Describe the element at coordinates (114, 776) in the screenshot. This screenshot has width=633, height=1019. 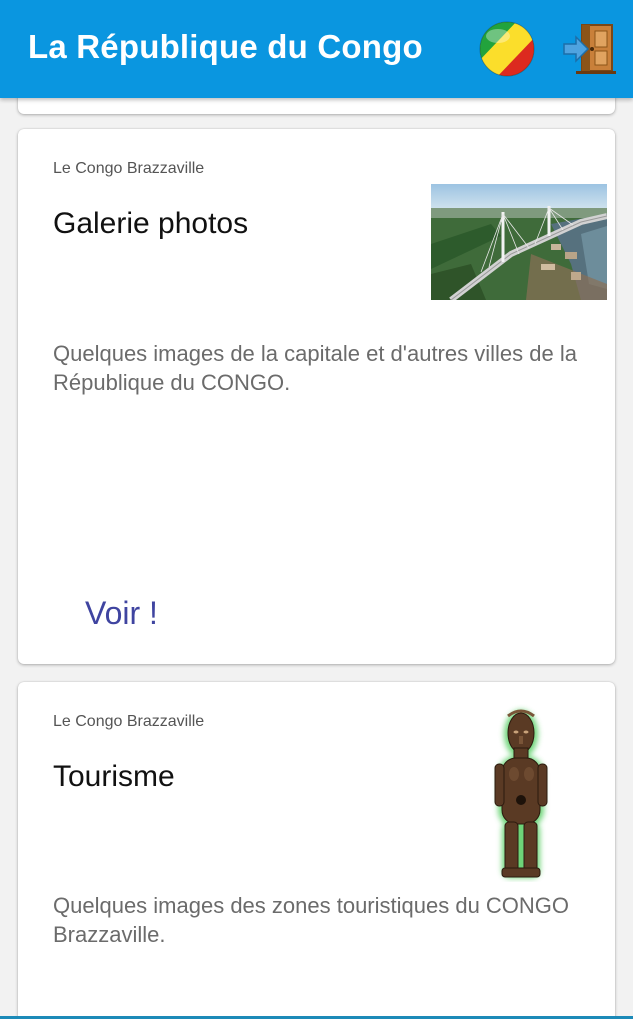
I see `card-title: Tourisme` at that location.